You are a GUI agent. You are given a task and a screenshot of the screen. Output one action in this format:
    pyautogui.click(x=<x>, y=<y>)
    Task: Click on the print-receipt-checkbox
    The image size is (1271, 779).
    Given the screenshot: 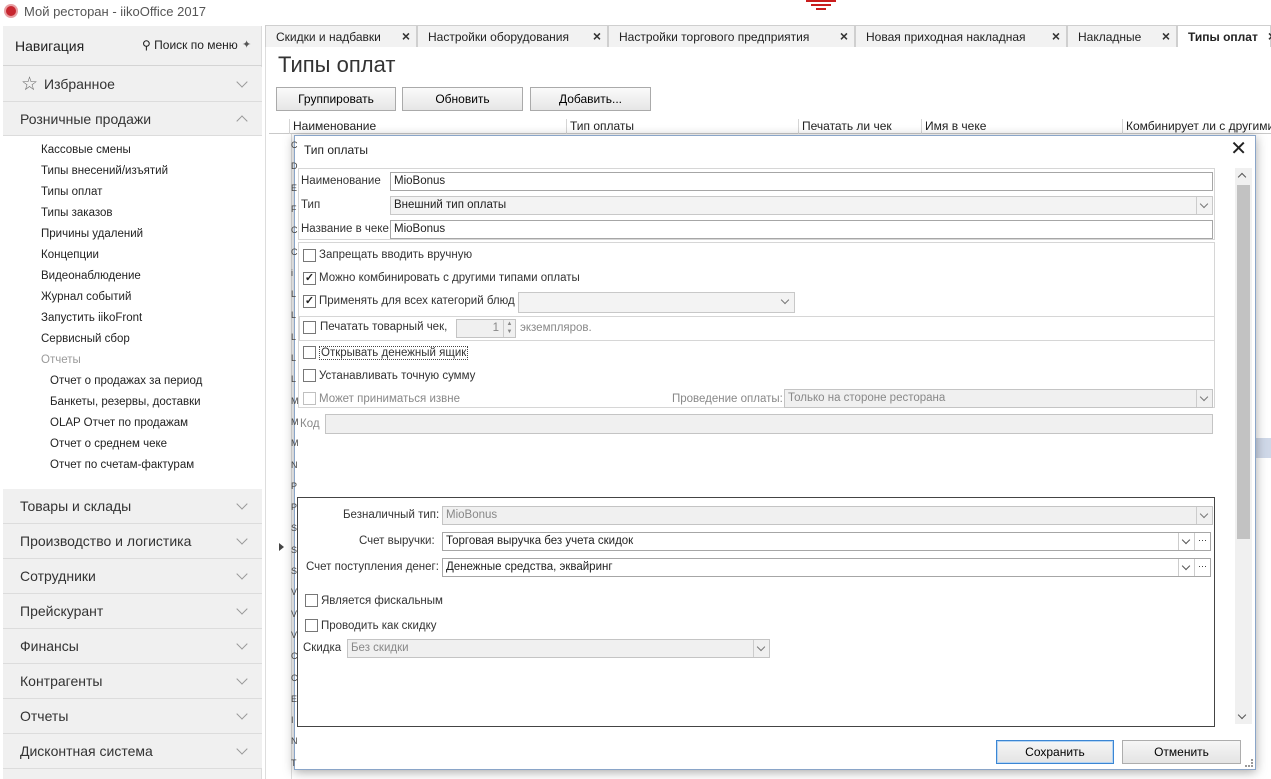 What is the action you would take?
    pyautogui.click(x=309, y=327)
    